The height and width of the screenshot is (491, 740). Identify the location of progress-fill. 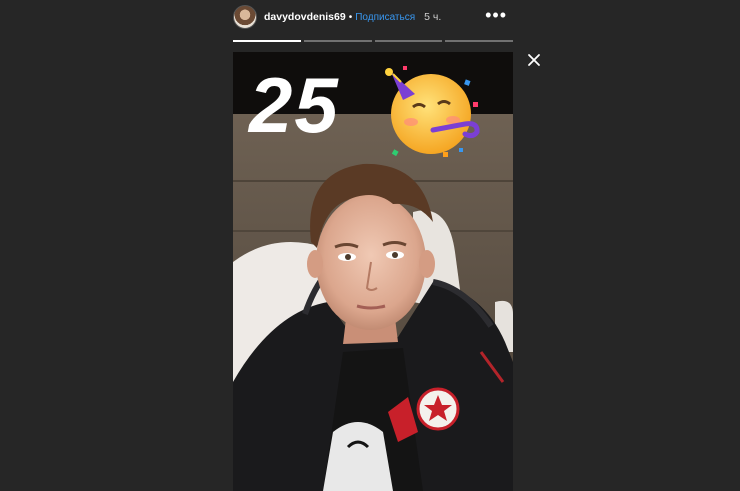
(267, 41).